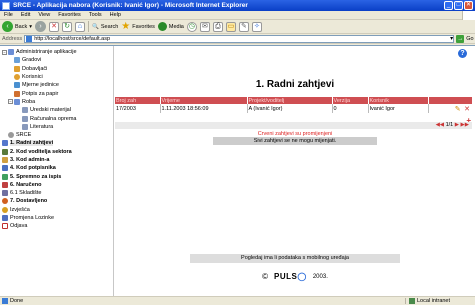 Image resolution: width=475 pixels, height=305 pixels. What do you see at coordinates (56, 60) in the screenshot?
I see `tree-item-gradovi: Gradovi` at bounding box center [56, 60].